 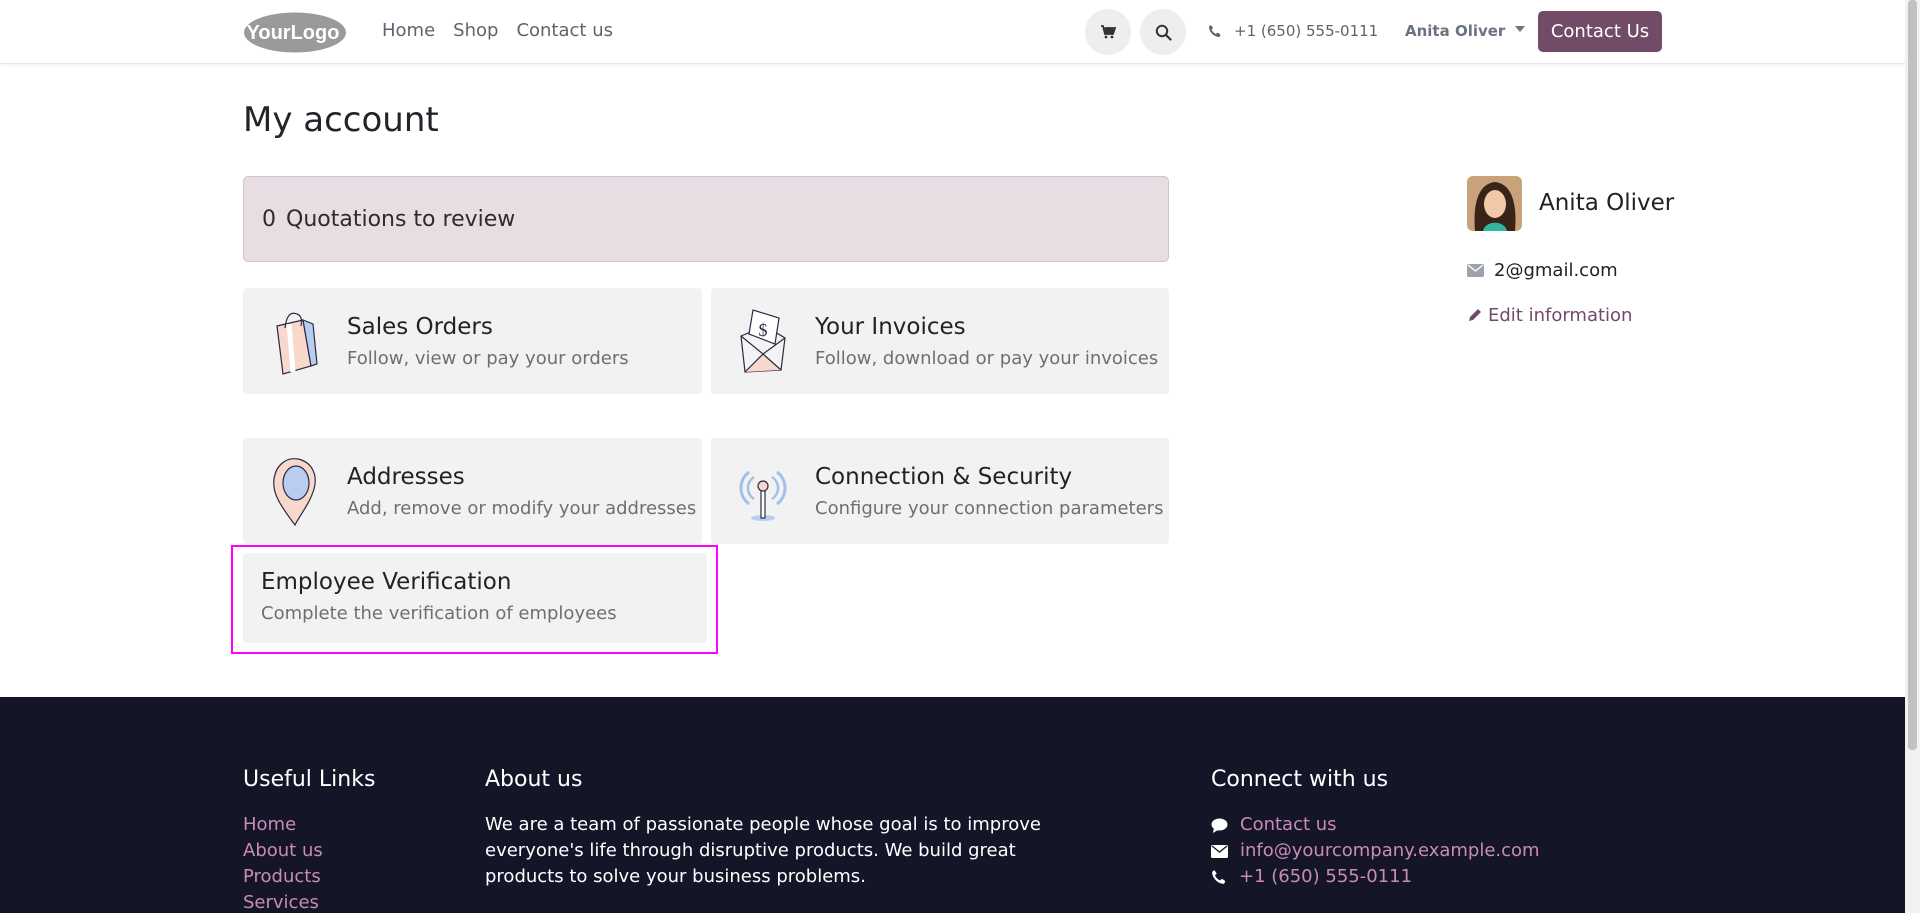 What do you see at coordinates (283, 901) in the screenshot?
I see `footer-link-services: Services` at bounding box center [283, 901].